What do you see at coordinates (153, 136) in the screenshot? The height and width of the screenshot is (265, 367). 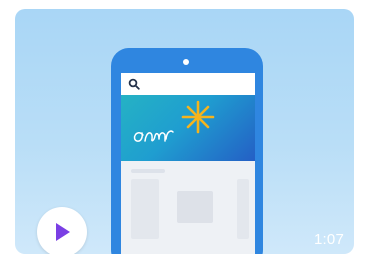 I see `scribble-icon` at bounding box center [153, 136].